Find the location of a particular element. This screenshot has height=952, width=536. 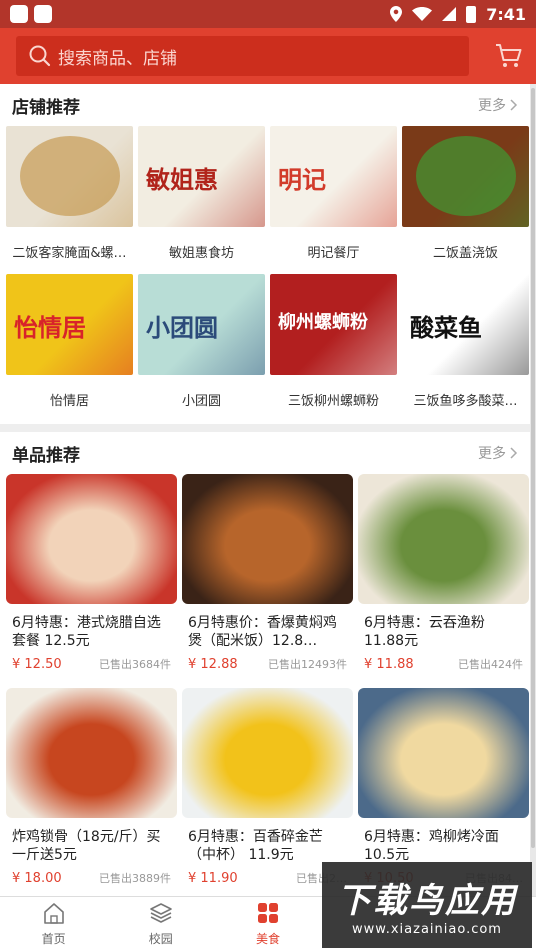

shop-name: 小团圆 is located at coordinates (201, 401).